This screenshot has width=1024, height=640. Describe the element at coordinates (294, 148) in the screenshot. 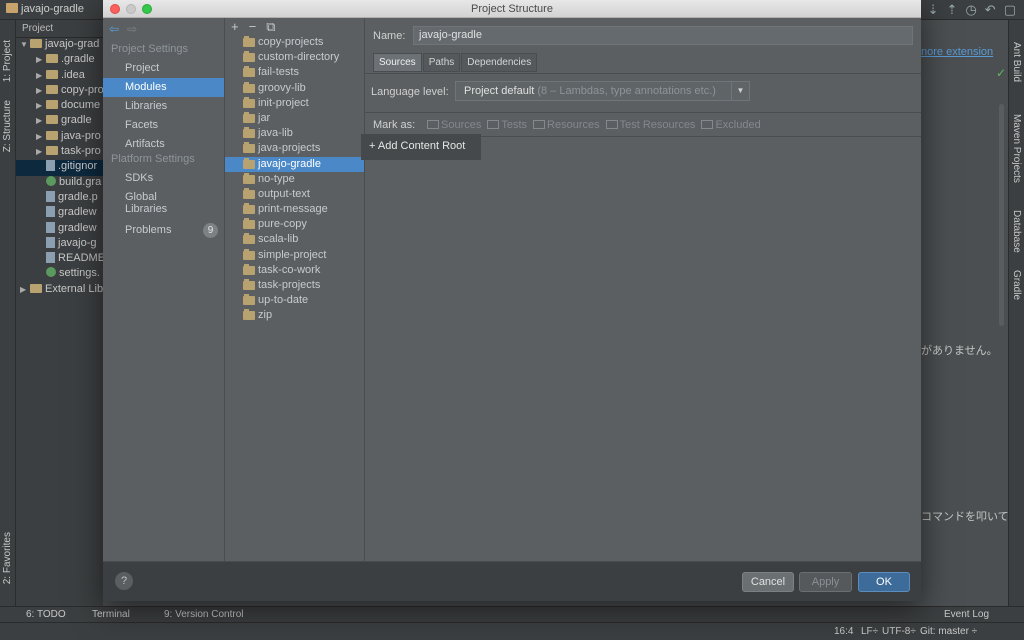

I see `module-item: java-projects` at that location.